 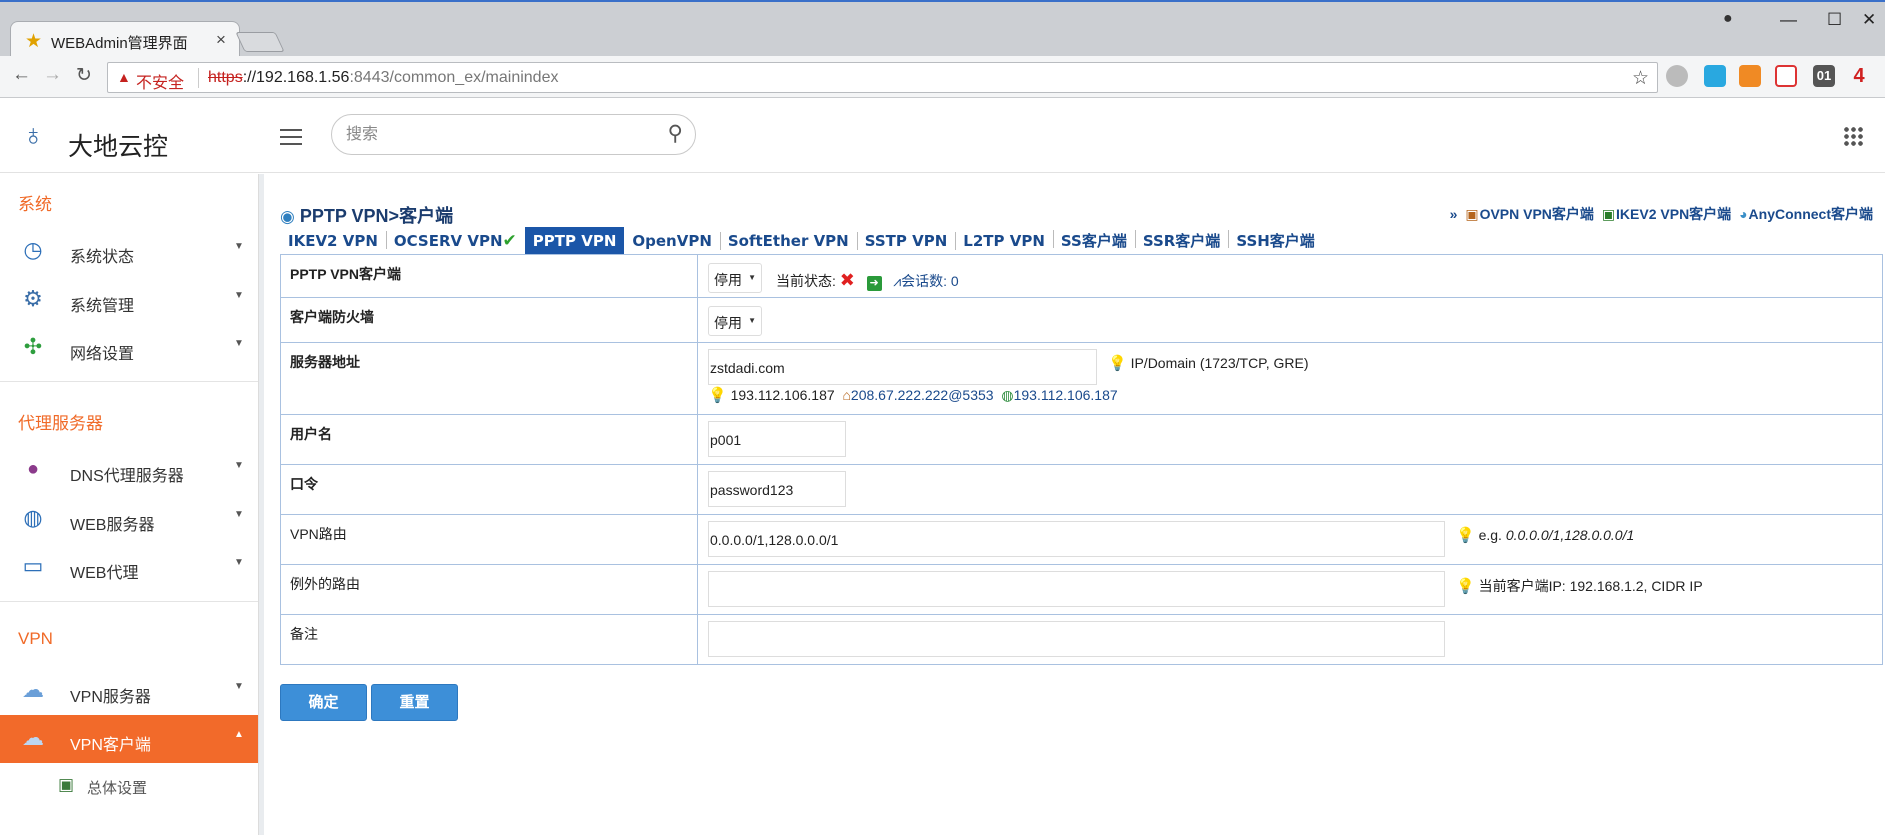 What do you see at coordinates (489, 539) in the screenshot?
I see `vpn-route-label: VPN路由` at bounding box center [489, 539].